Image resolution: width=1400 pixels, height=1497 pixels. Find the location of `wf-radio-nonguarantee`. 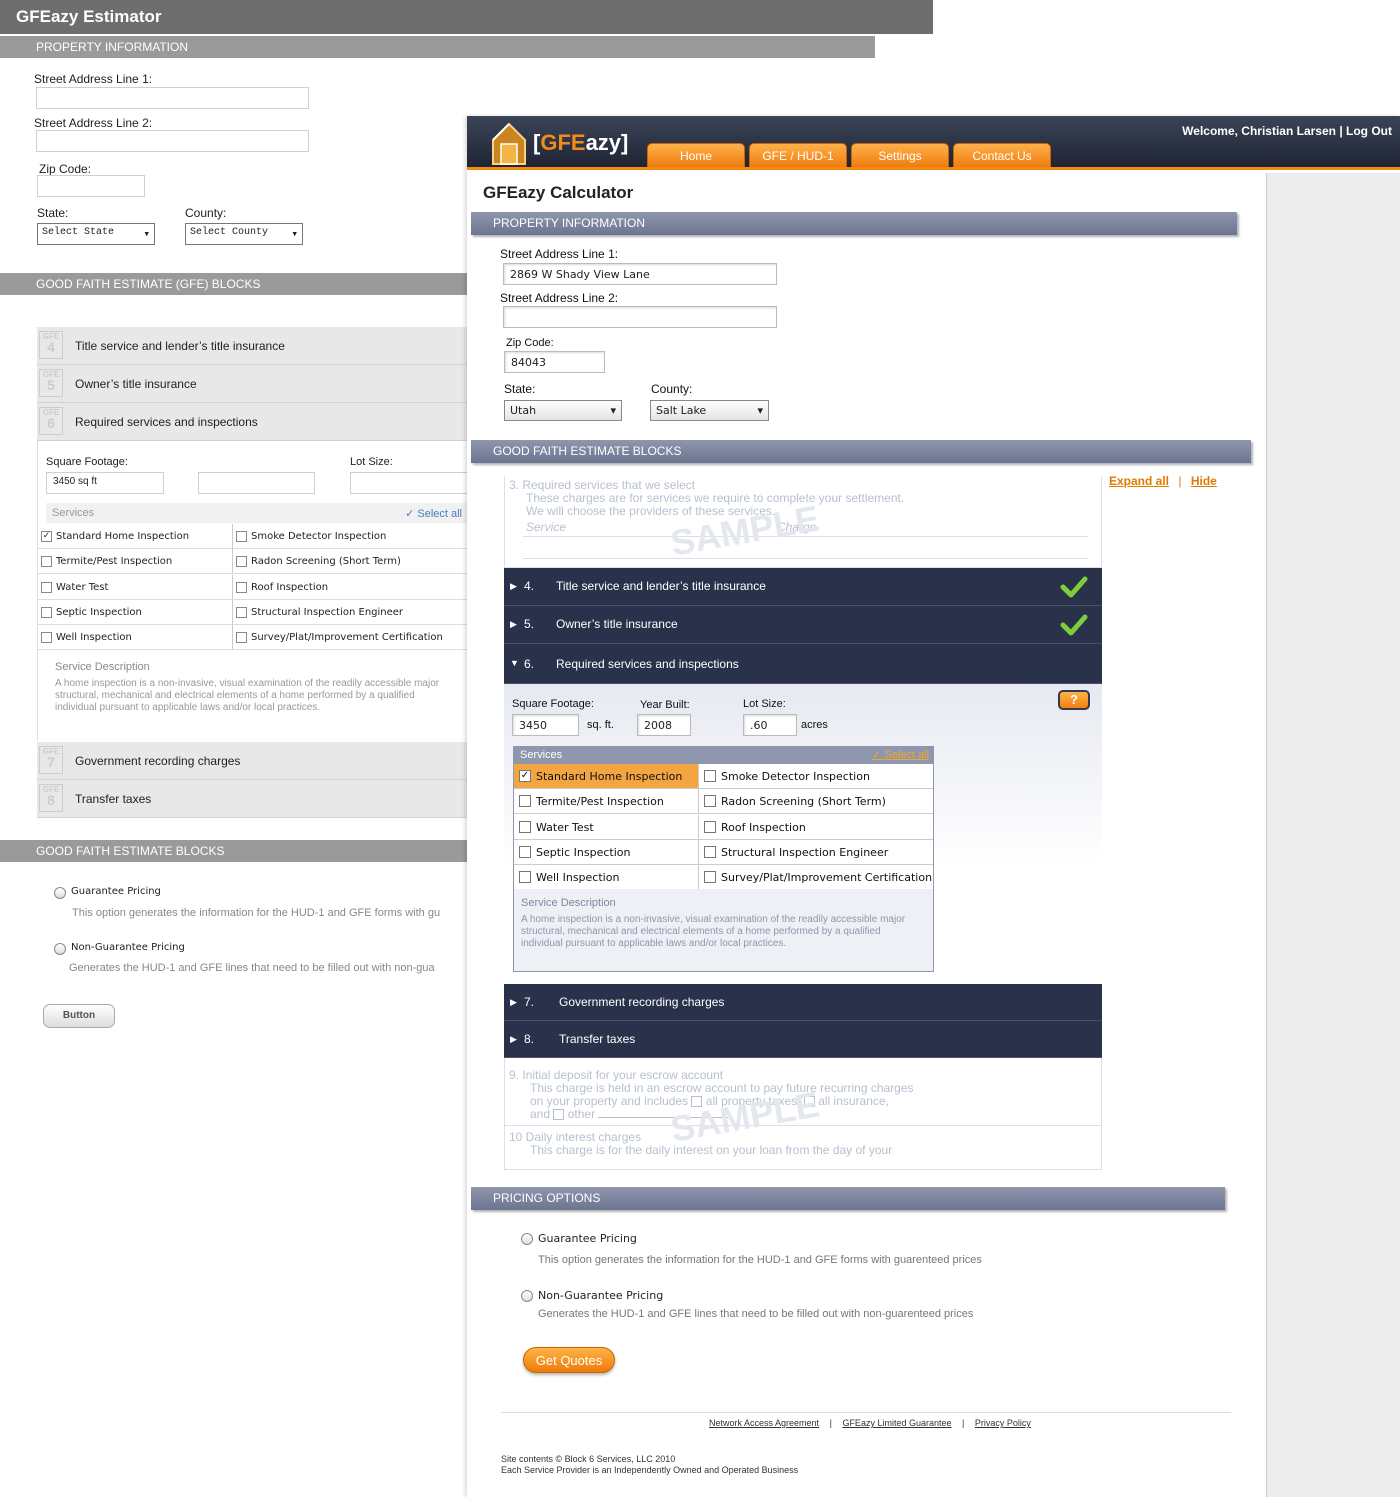

wf-radio-nonguarantee is located at coordinates (60, 949).